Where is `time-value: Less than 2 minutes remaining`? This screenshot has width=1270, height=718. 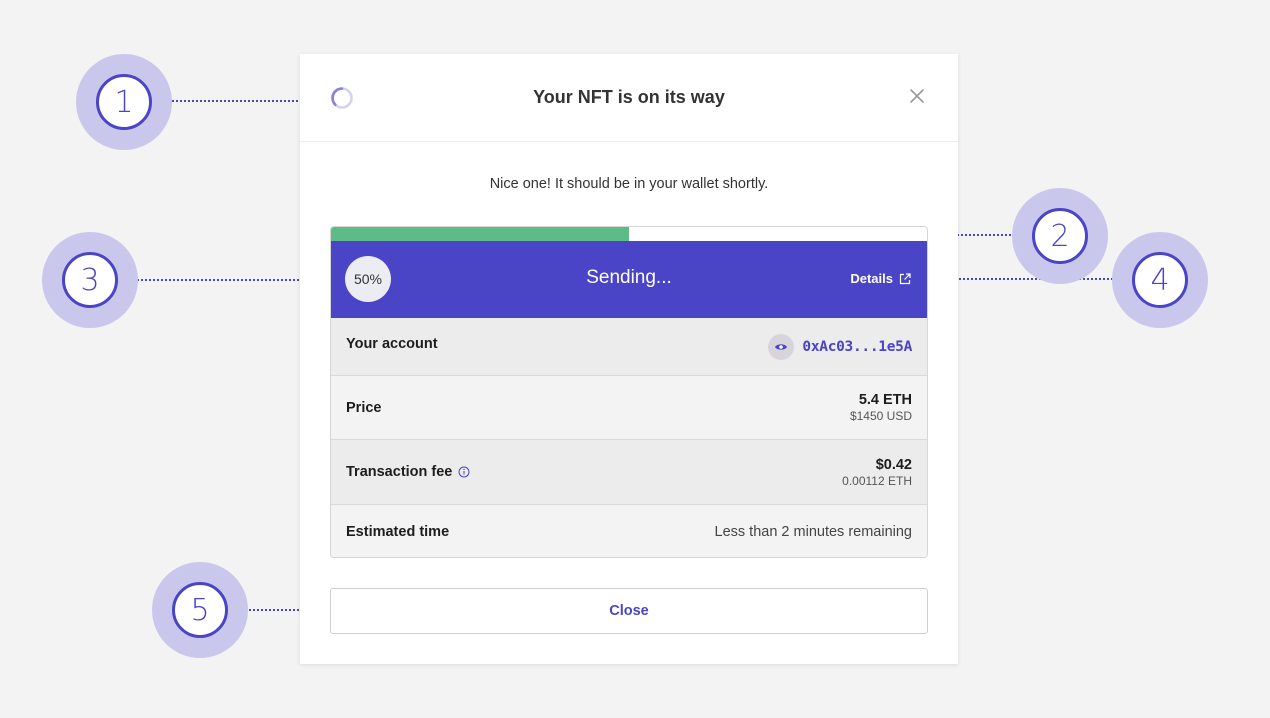
time-value: Less than 2 minutes remaining is located at coordinates (813, 531).